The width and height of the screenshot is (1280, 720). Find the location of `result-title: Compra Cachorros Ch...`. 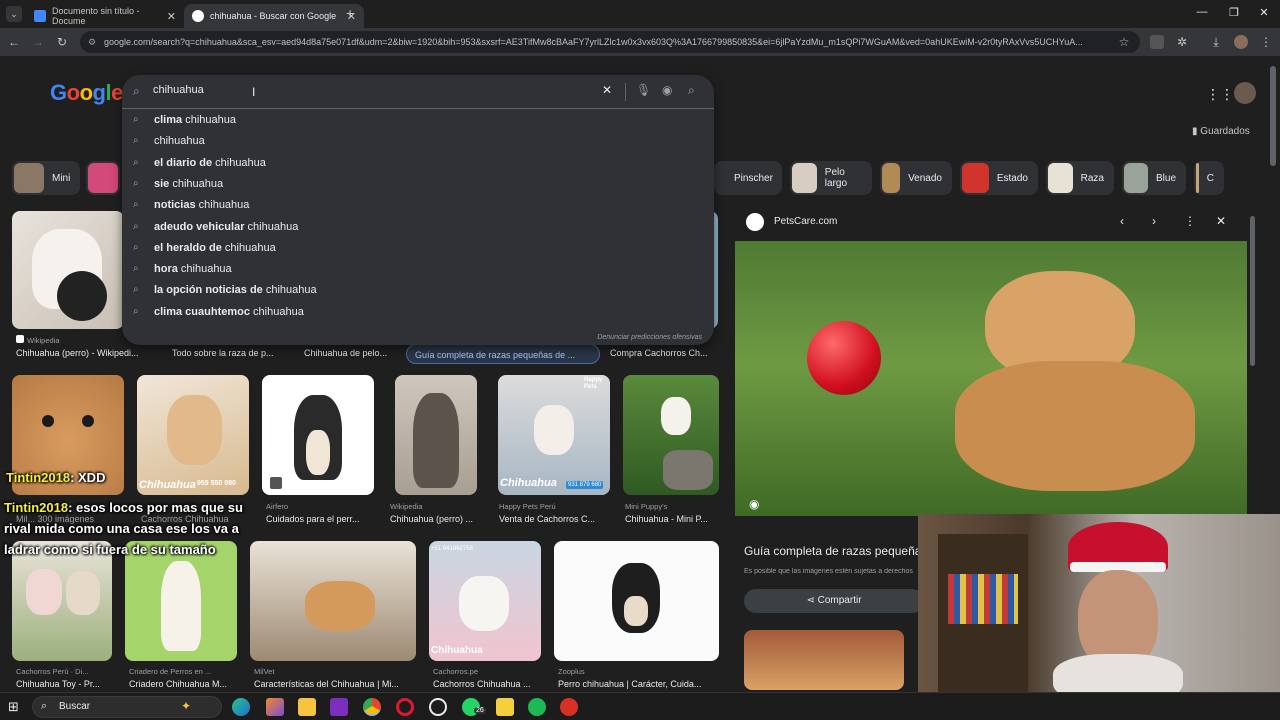

result-title: Compra Cachorros Ch... is located at coordinates (664, 353).